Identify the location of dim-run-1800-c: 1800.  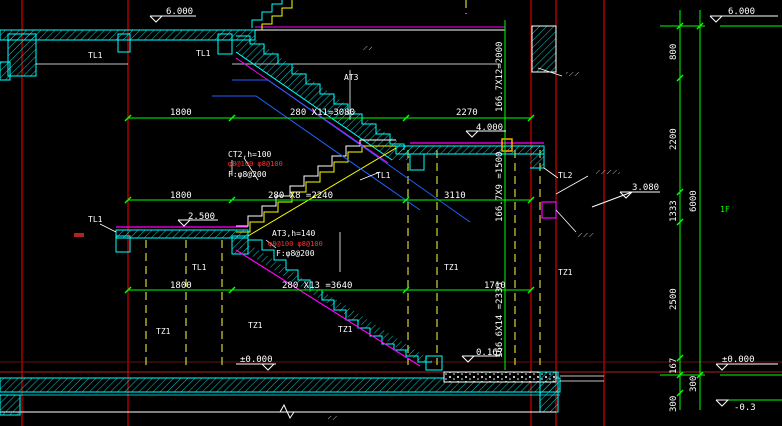
(181, 286).